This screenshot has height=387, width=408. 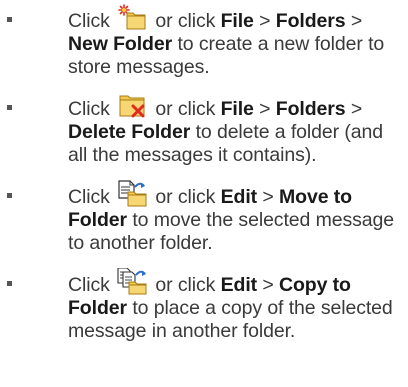 What do you see at coordinates (132, 193) in the screenshot?
I see `move-to-folder-icon` at bounding box center [132, 193].